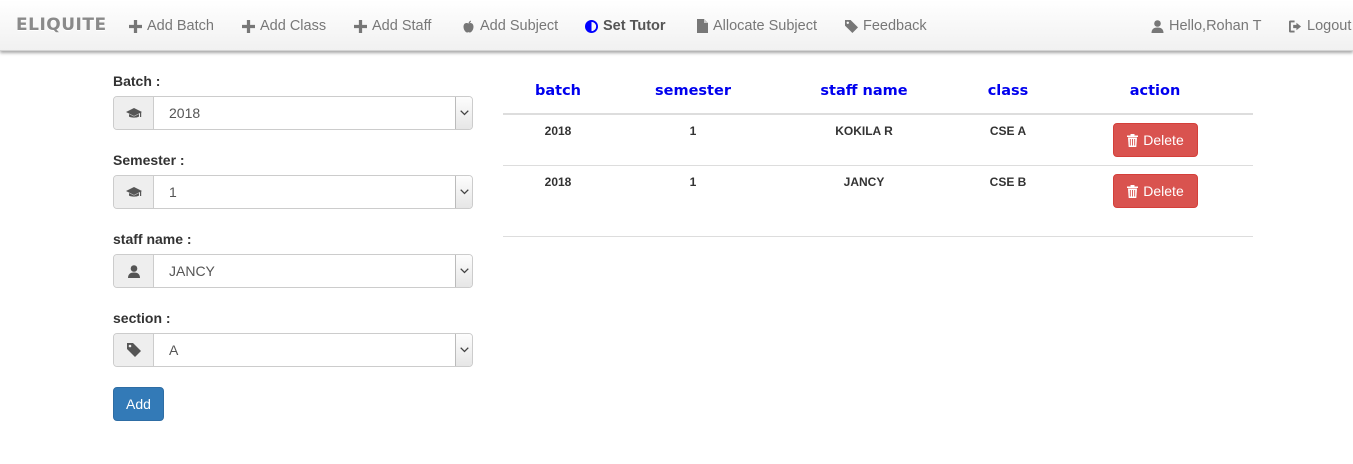 The height and width of the screenshot is (464, 1353). I want to click on column-header-batch: batch, so click(557, 91).